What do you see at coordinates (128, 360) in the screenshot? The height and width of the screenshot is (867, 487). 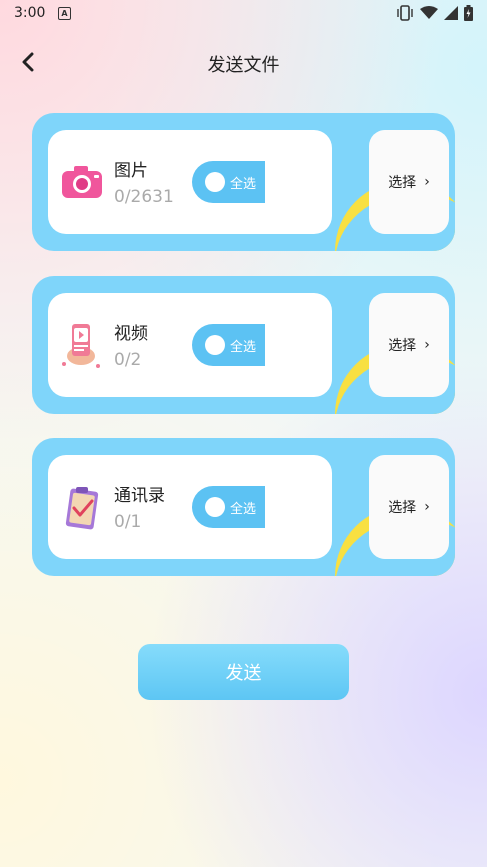 I see `category-count: 0/2` at bounding box center [128, 360].